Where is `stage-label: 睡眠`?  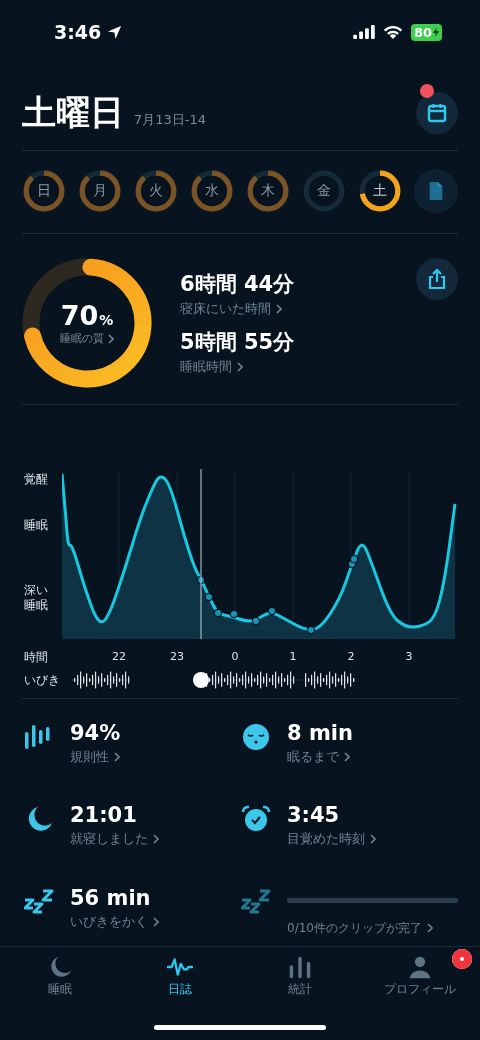
stage-label: 睡眠 is located at coordinates (36, 525).